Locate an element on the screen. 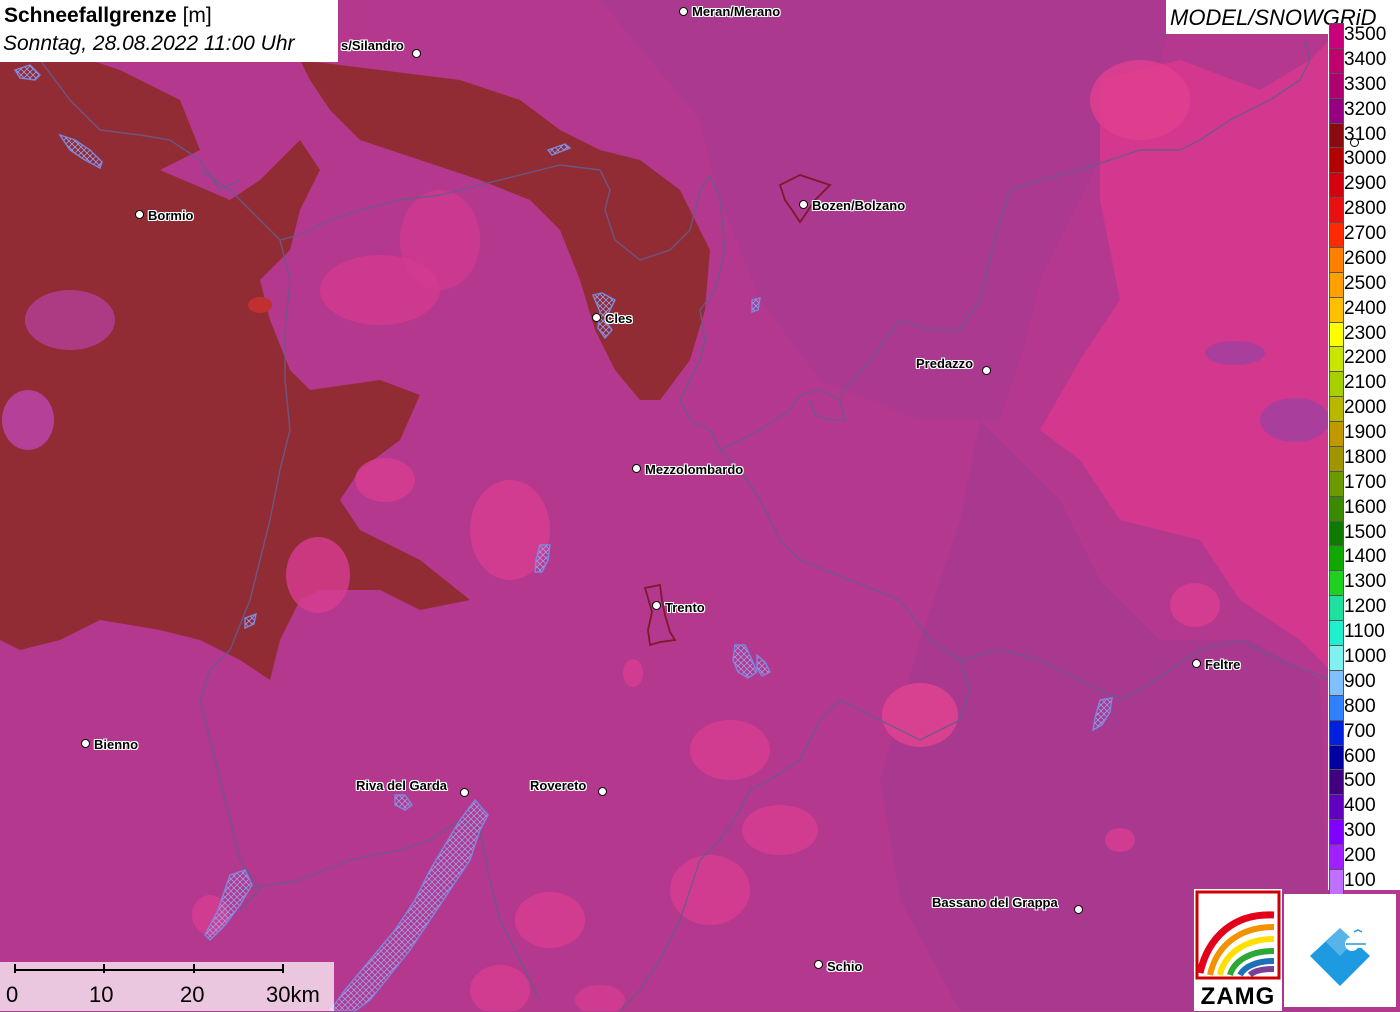  legend-label: 700 is located at coordinates (1360, 731).